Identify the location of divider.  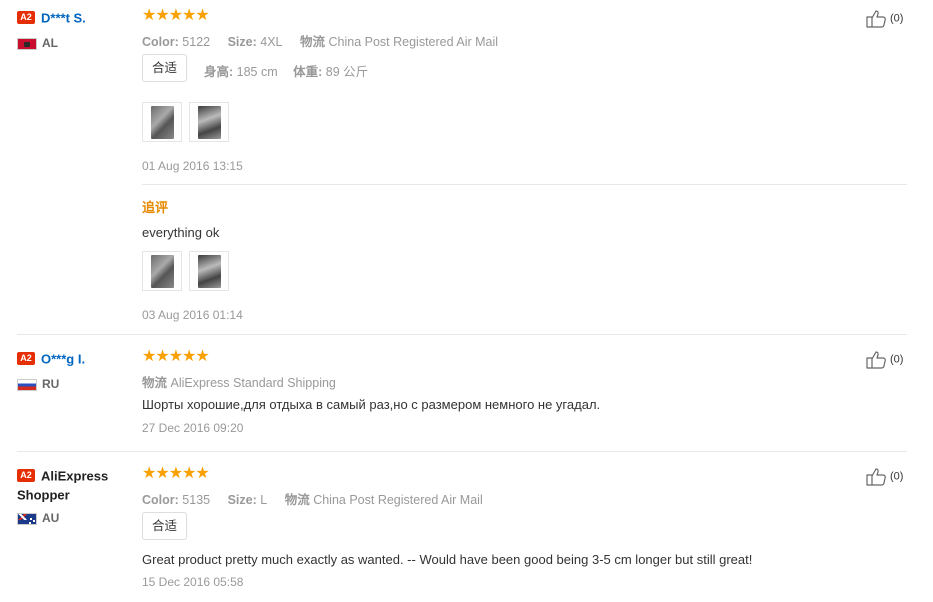
(524, 184).